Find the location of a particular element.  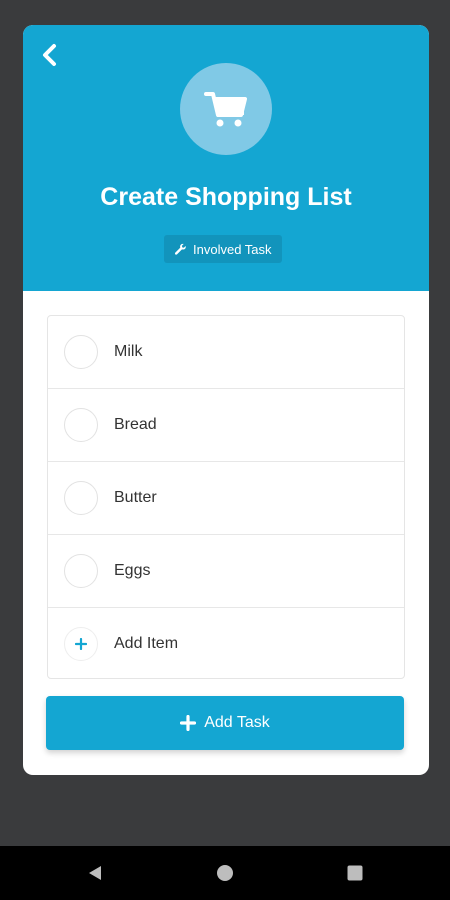

add-task-button: Add Task is located at coordinates (225, 723).